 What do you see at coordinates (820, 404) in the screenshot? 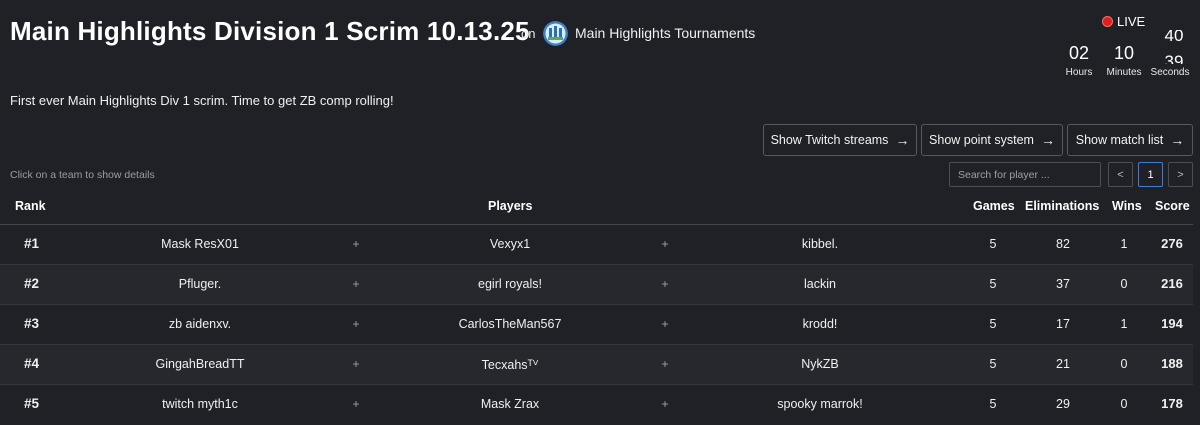
I see `player-3: spooky marrok!` at bounding box center [820, 404].